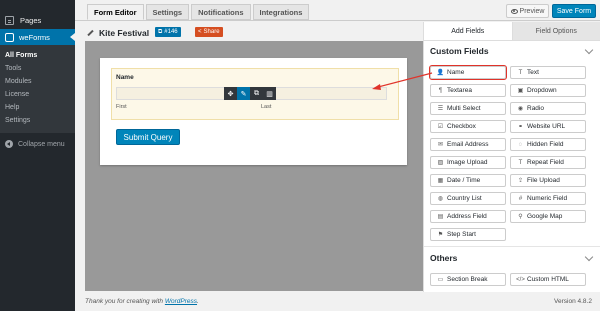 The image size is (600, 311). I want to click on pages-icon, so click(9, 20).